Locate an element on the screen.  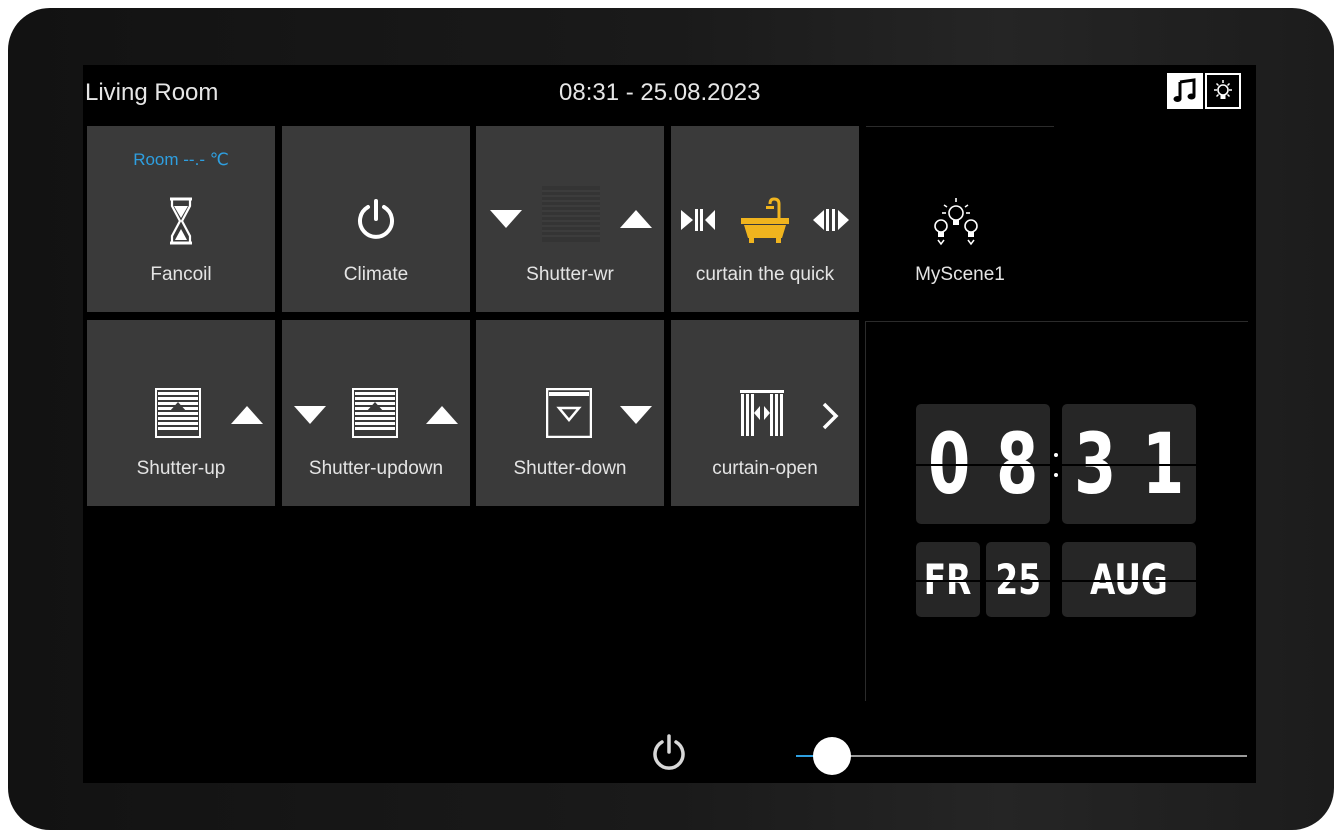
dimmer-slider-thumb is located at coordinates (832, 756).